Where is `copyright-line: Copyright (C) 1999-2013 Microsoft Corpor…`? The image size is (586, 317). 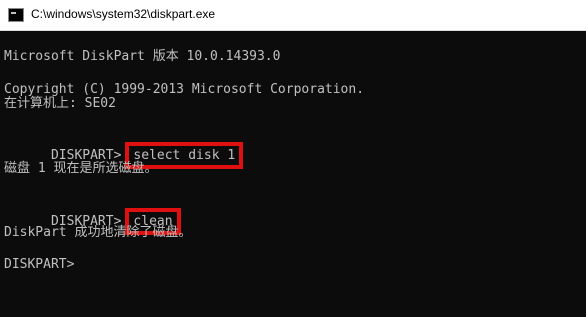 copyright-line: Copyright (C) 1999-2013 Microsoft Corpor… is located at coordinates (184, 89).